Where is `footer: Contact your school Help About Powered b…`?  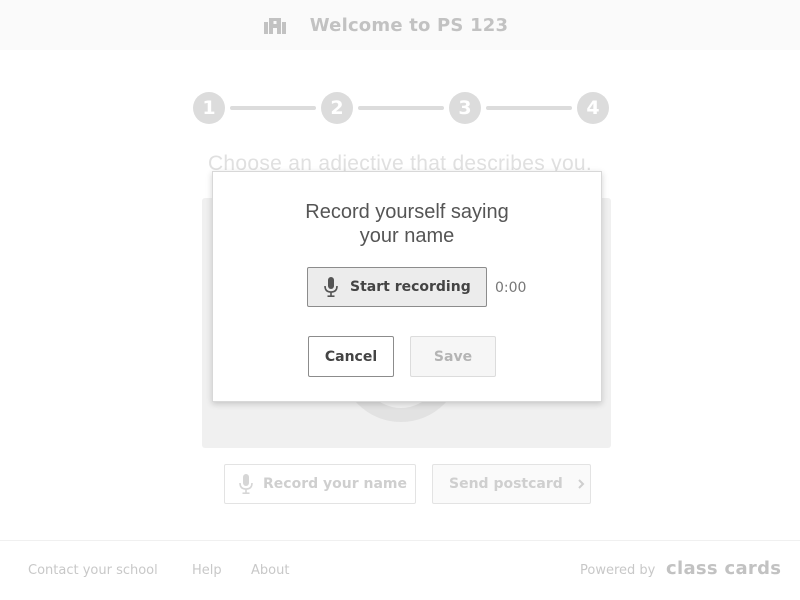 footer: Contact your school Help About Powered b… is located at coordinates (400, 570).